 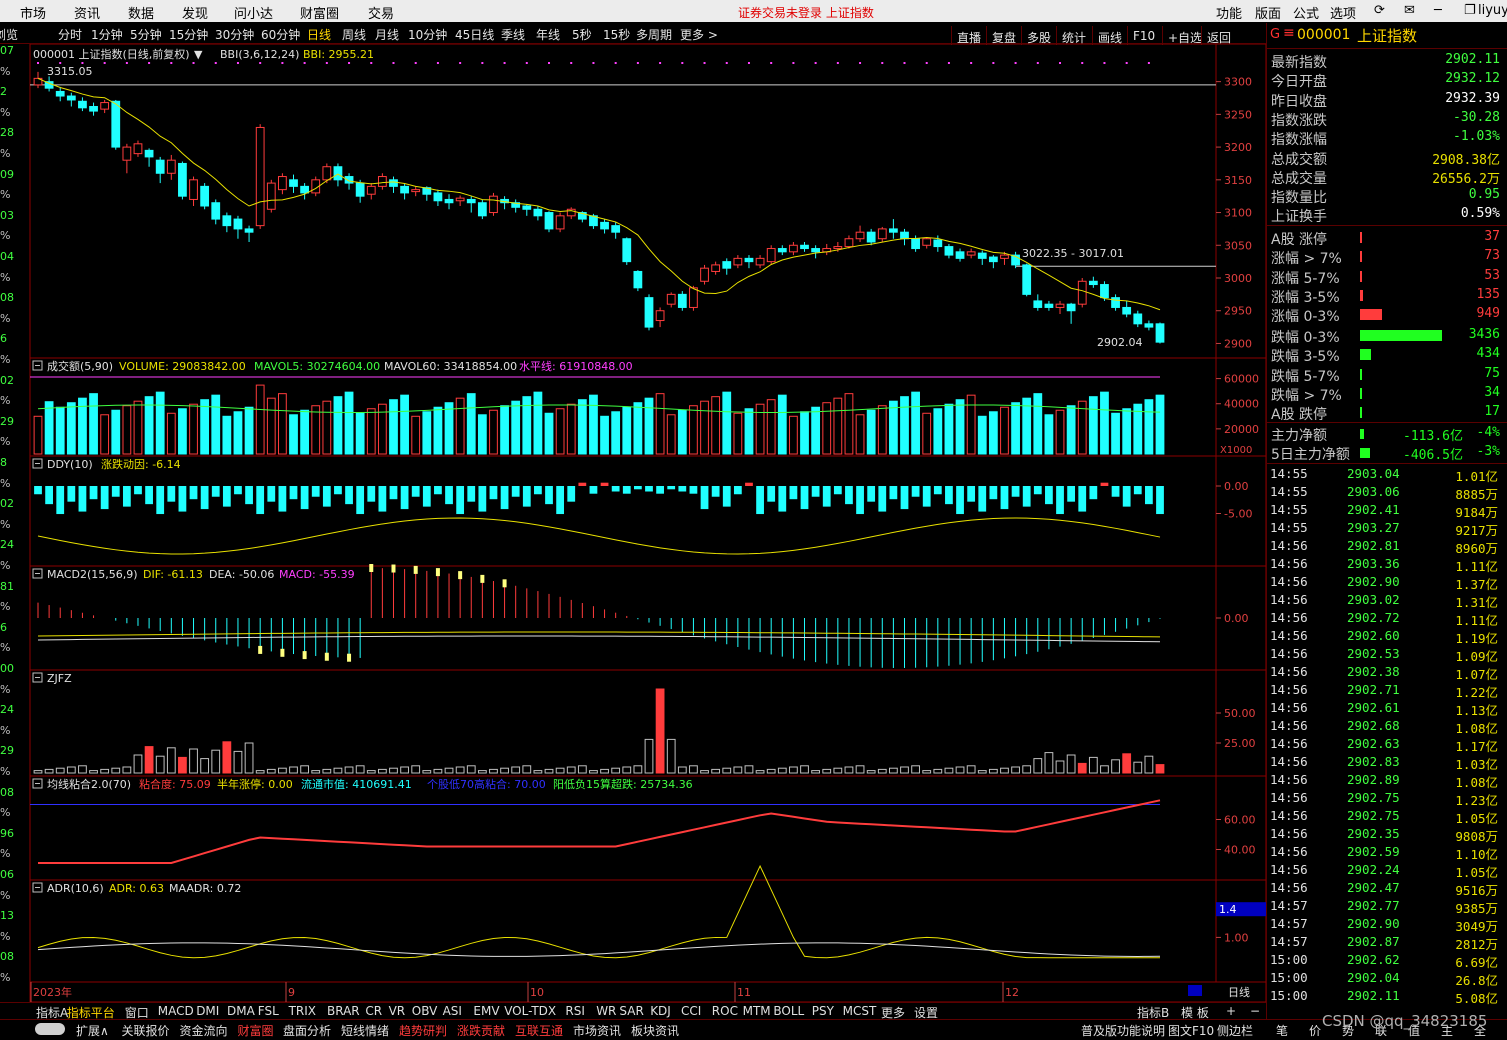 I want to click on period-tab-15: 多周期, so click(x=654, y=34).